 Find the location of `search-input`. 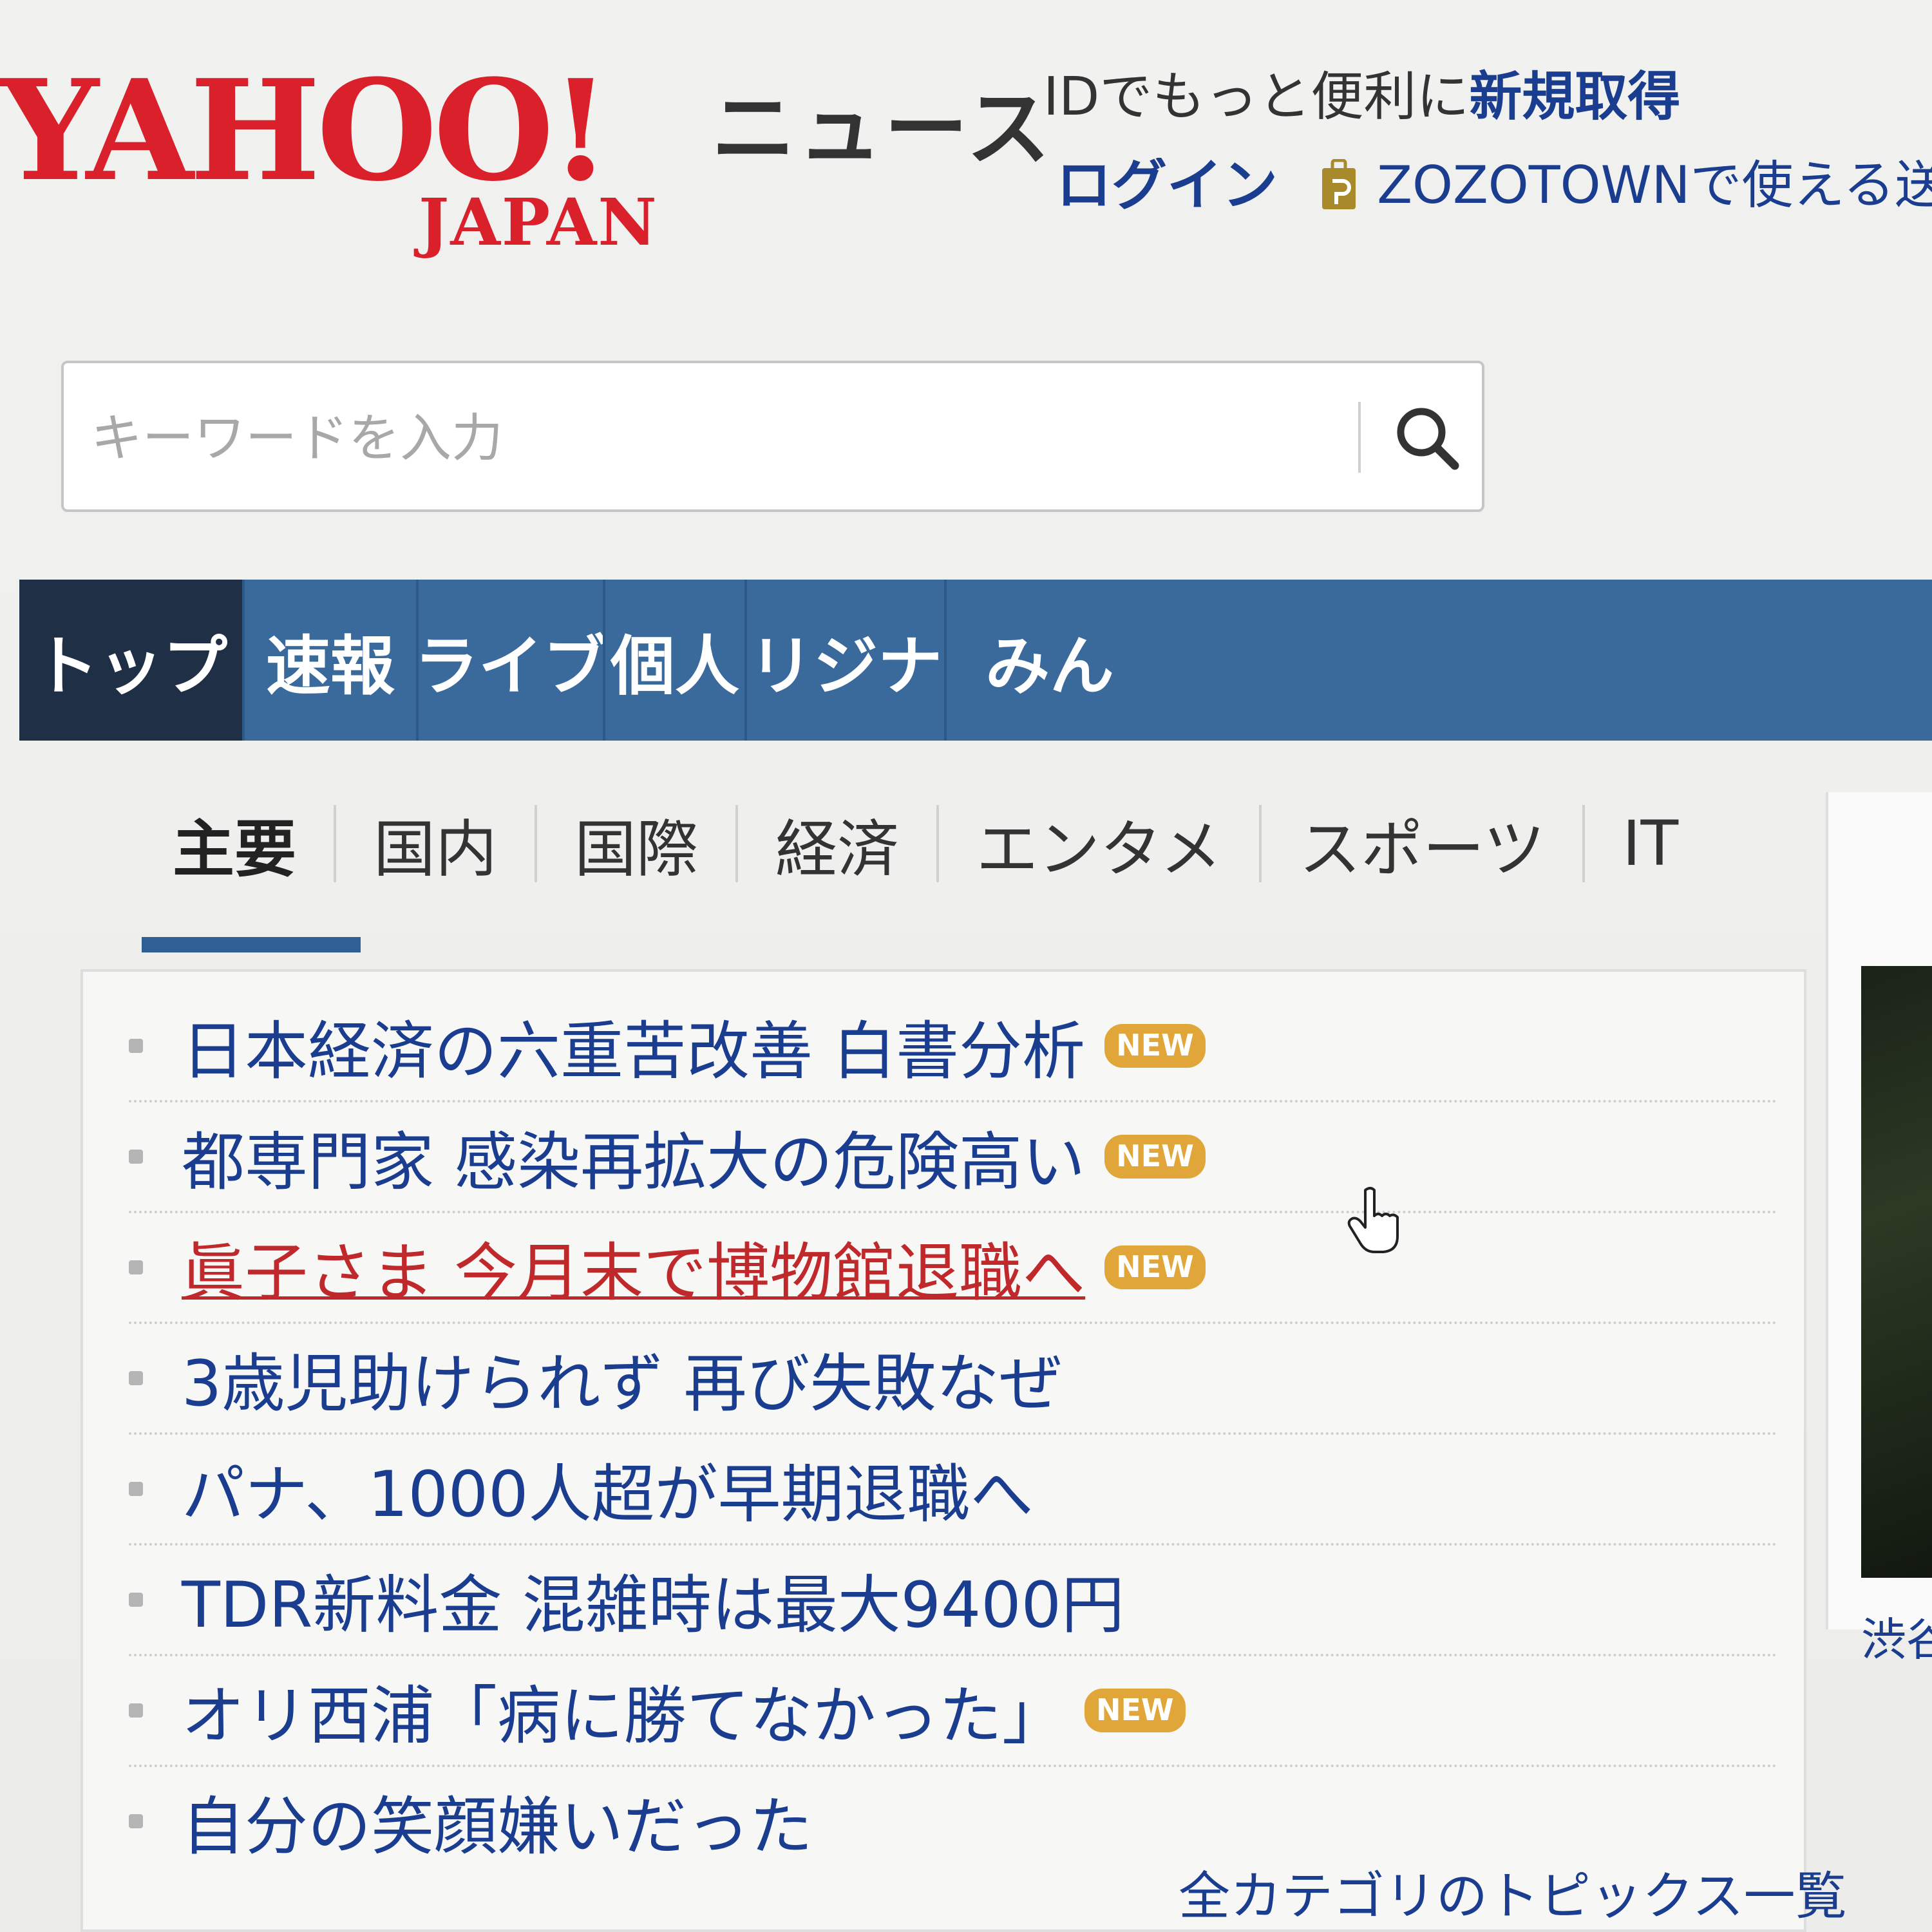

search-input is located at coordinates (728, 438).